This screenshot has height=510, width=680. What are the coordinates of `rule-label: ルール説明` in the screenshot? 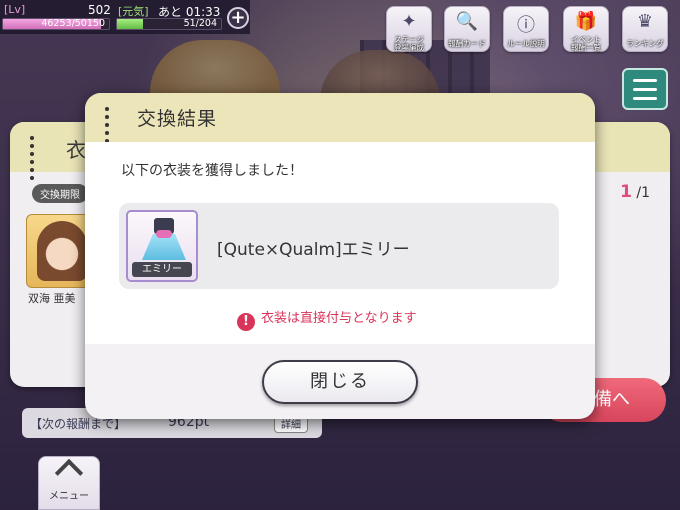 It's located at (526, 43).